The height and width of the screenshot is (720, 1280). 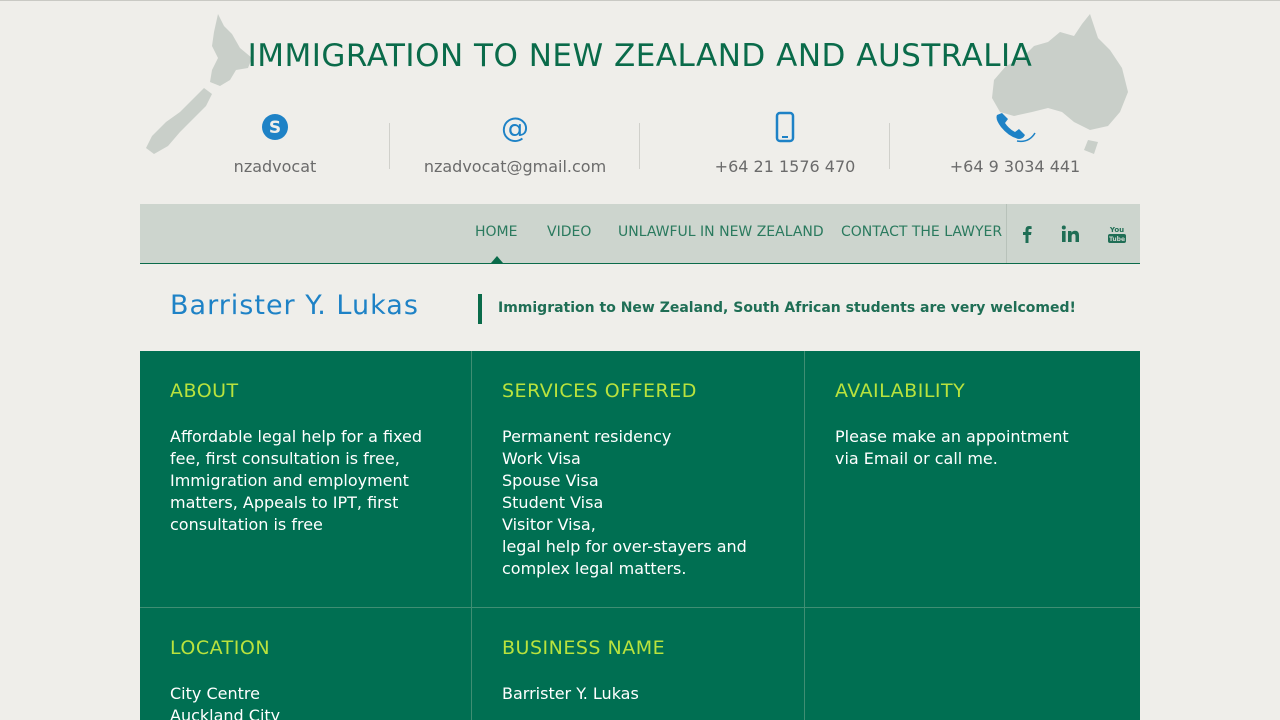 I want to click on contact-landline: +64 9 3034 441, so click(x=1015, y=145).